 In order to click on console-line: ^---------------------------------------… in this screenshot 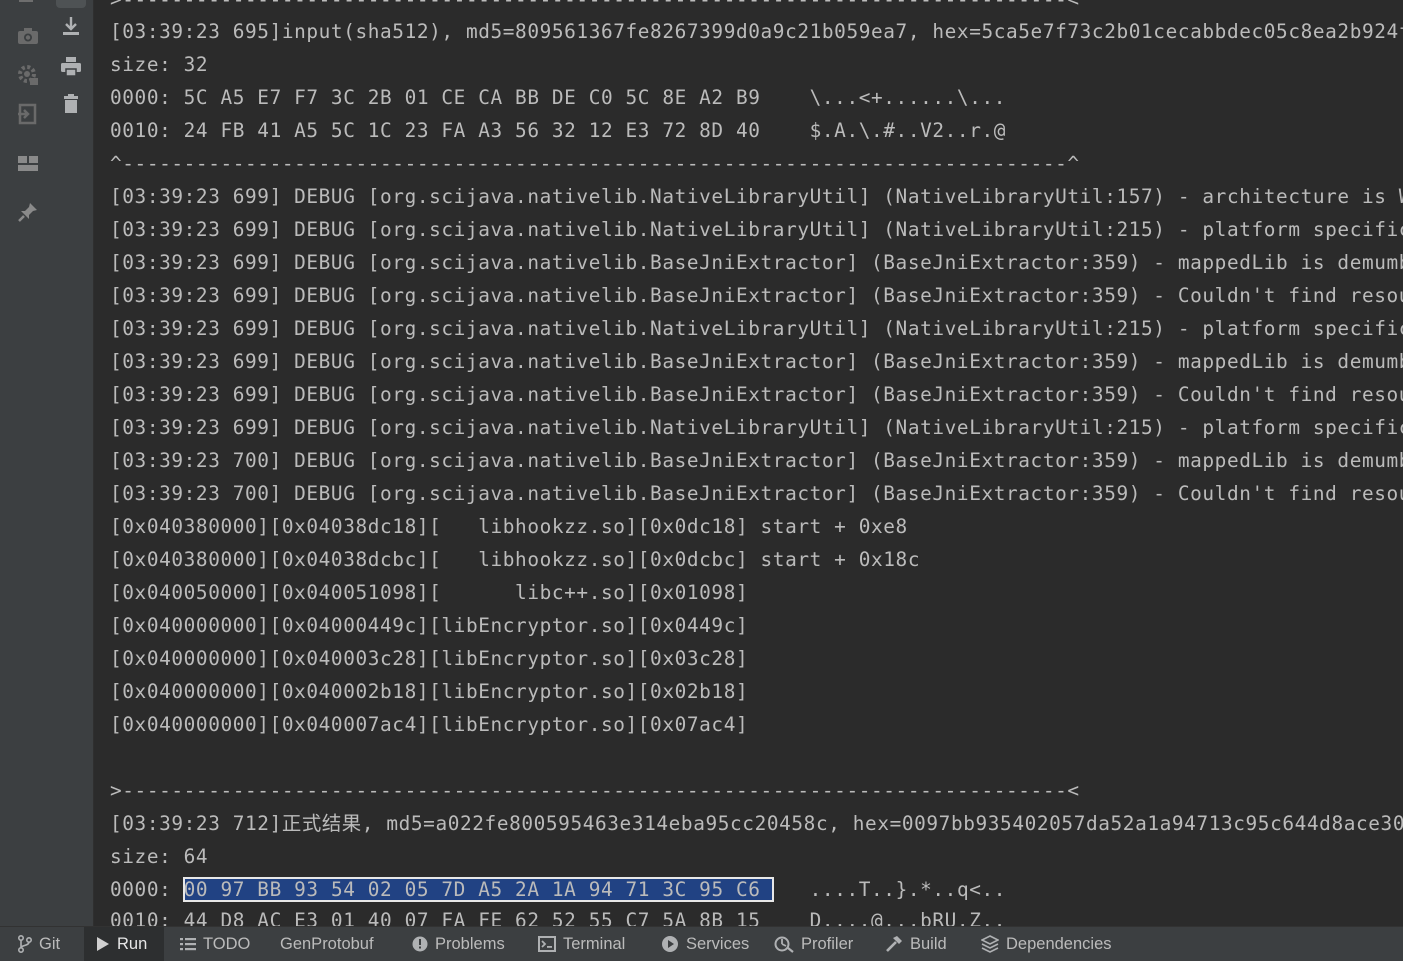, I will do `click(595, 163)`.